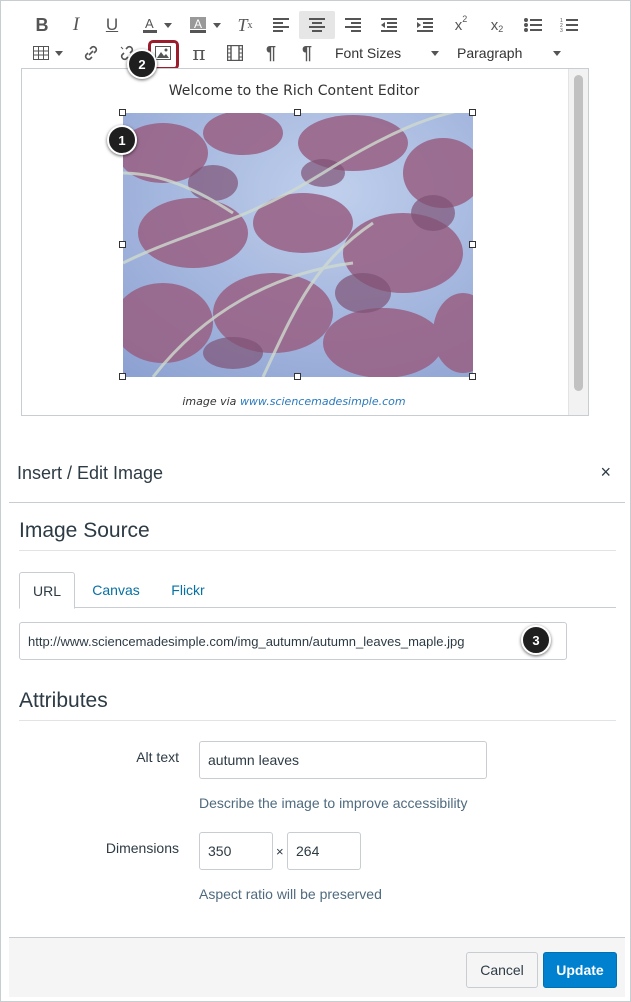 The height and width of the screenshot is (1002, 631). What do you see at coordinates (561, 30) in the screenshot?
I see `svg-text: 3` at bounding box center [561, 30].